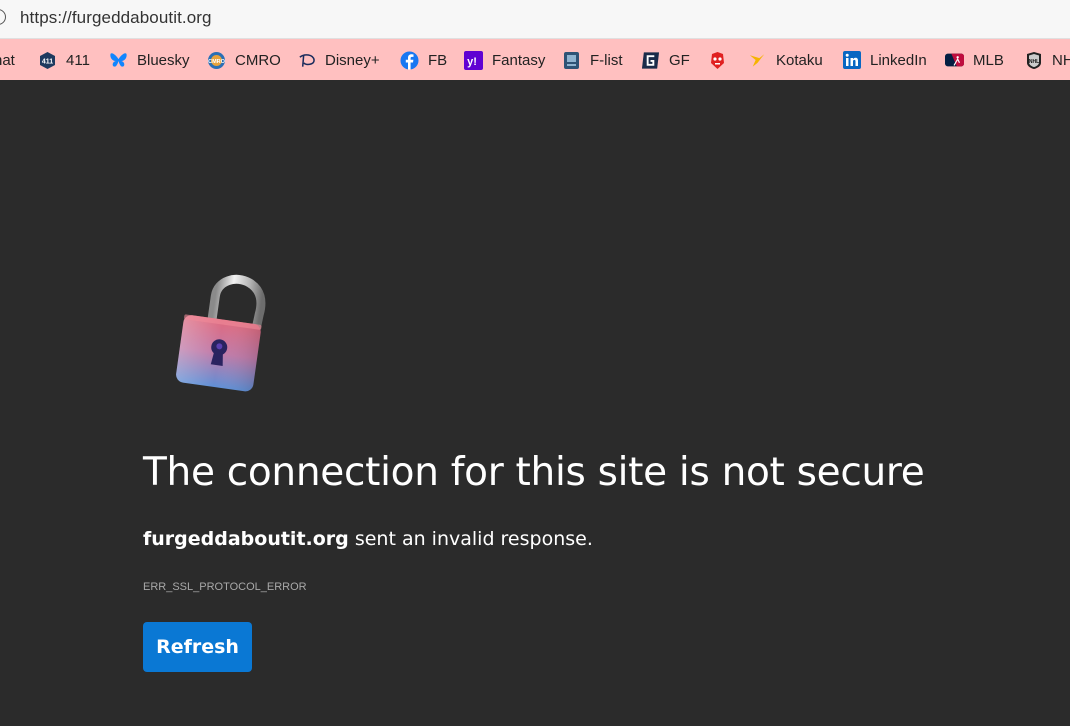 The height and width of the screenshot is (726, 1070). I want to click on bookmark-label: LinkedIn, so click(898, 60).